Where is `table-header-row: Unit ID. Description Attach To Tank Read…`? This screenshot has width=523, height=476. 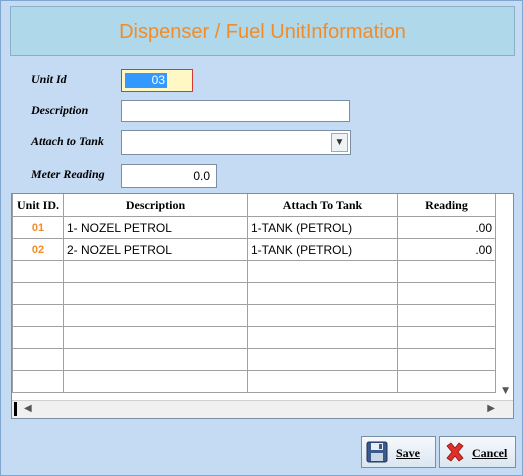 table-header-row: Unit ID. Description Attach To Tank Read… is located at coordinates (254, 205).